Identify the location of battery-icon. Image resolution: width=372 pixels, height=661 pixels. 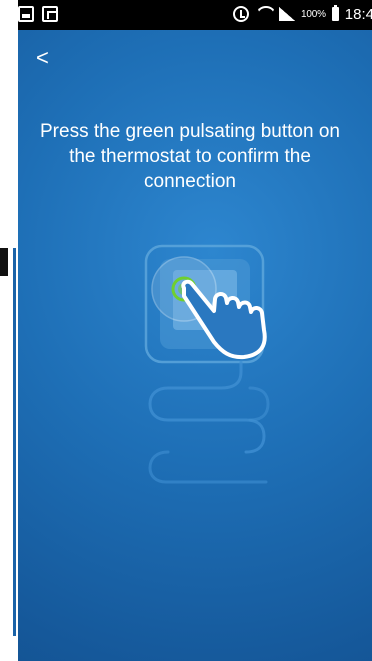
(335, 13).